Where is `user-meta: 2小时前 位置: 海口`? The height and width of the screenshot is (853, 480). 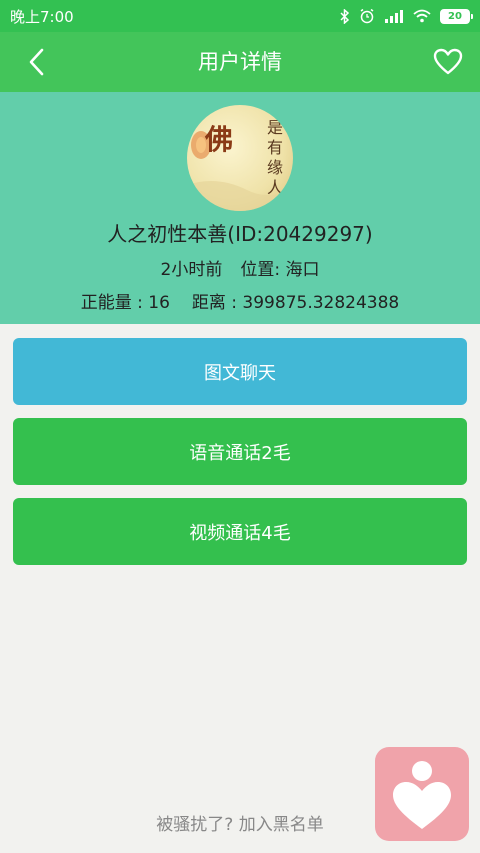 user-meta: 2小时前 位置: 海口 is located at coordinates (240, 267).